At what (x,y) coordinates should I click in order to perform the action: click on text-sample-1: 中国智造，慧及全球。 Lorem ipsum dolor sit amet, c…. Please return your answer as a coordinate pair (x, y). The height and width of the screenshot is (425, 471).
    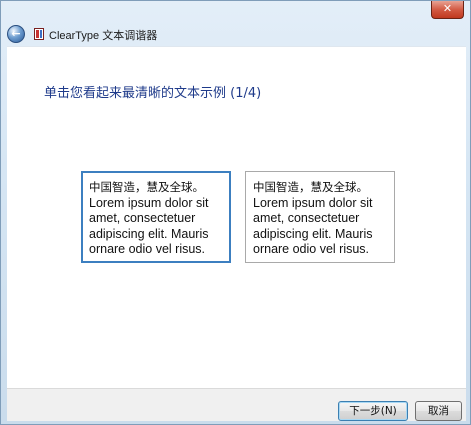
    Looking at the image, I should click on (156, 217).